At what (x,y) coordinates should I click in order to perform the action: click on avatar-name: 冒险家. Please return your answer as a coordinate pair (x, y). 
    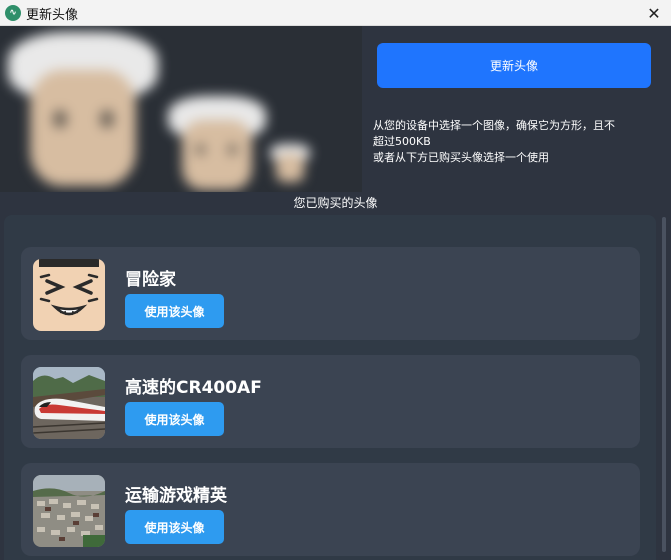
    Looking at the image, I should click on (150, 280).